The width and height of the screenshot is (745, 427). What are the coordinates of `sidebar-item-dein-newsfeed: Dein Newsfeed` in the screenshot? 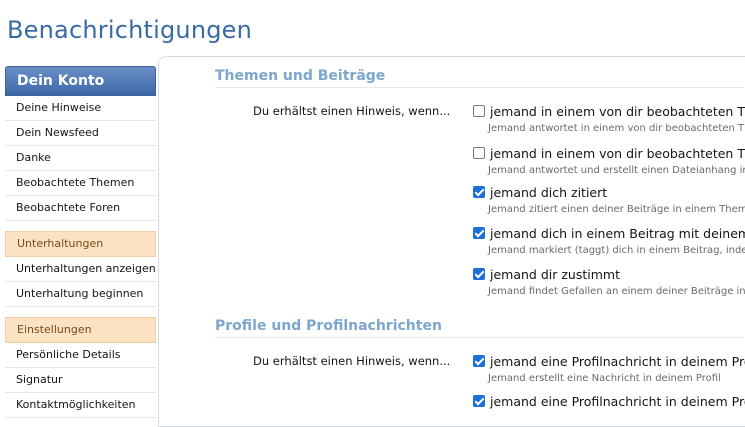 It's located at (80, 133).